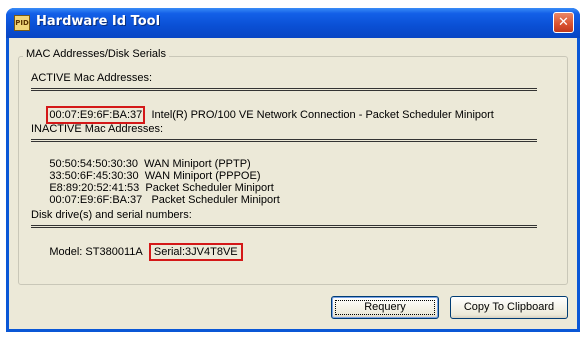  I want to click on requery-button: Requery, so click(385, 307).